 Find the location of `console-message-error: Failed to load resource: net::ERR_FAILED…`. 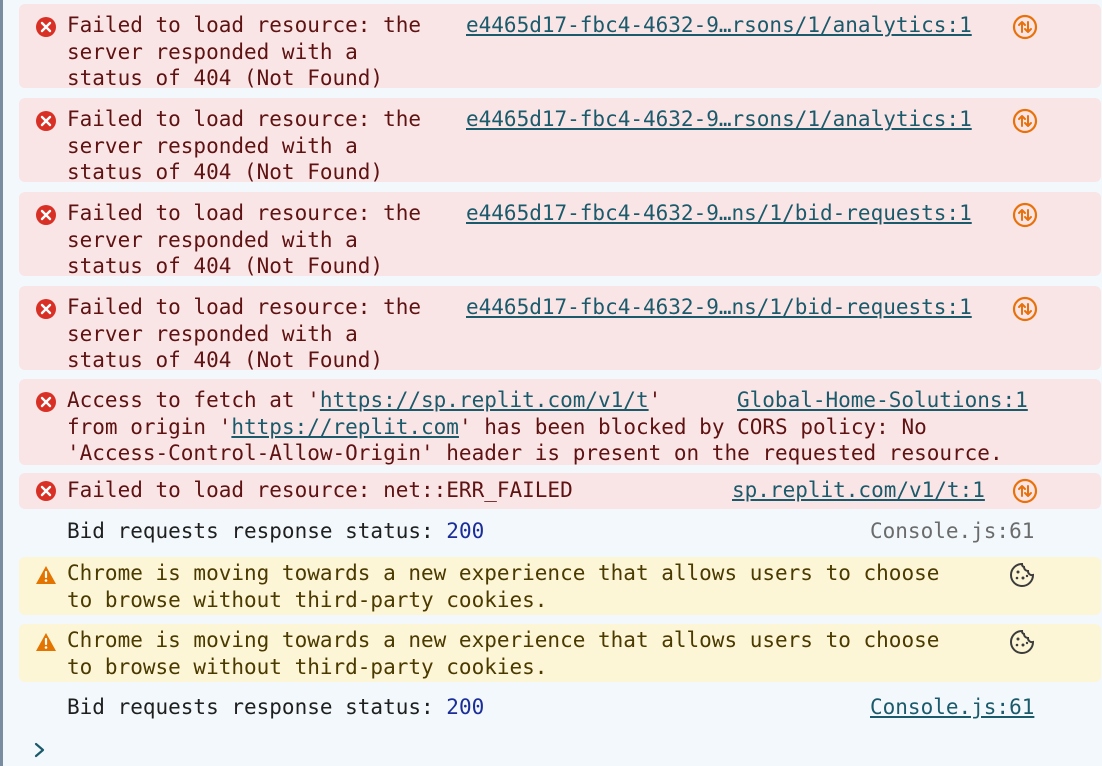

console-message-error: Failed to load resource: net::ERR_FAILED… is located at coordinates (560, 491).